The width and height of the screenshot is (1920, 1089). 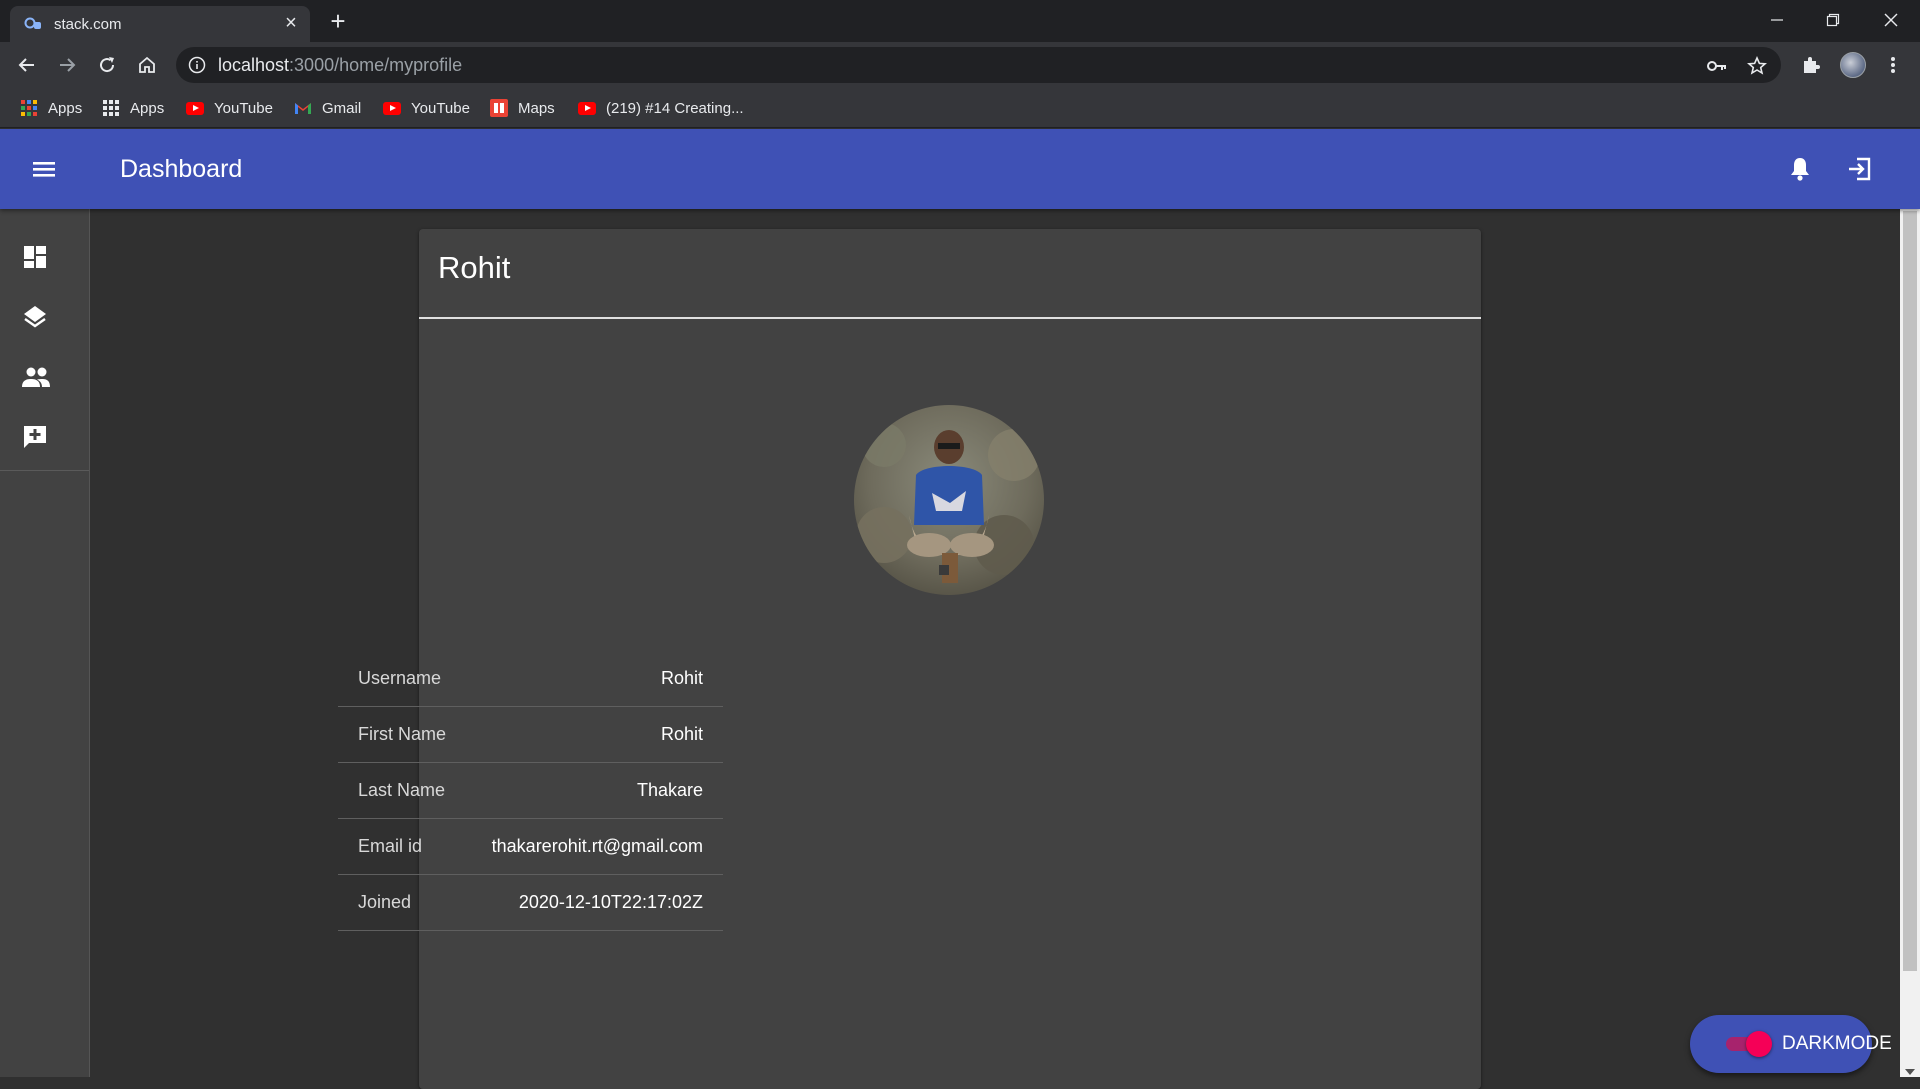 What do you see at coordinates (35, 317) in the screenshot?
I see `layers-icon` at bounding box center [35, 317].